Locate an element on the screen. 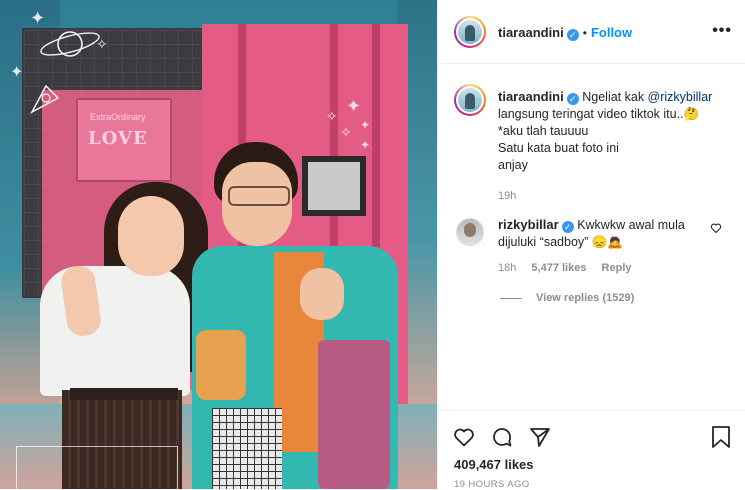  comment-meta-row: 18h 5,477 likes Reply is located at coordinates (565, 268).